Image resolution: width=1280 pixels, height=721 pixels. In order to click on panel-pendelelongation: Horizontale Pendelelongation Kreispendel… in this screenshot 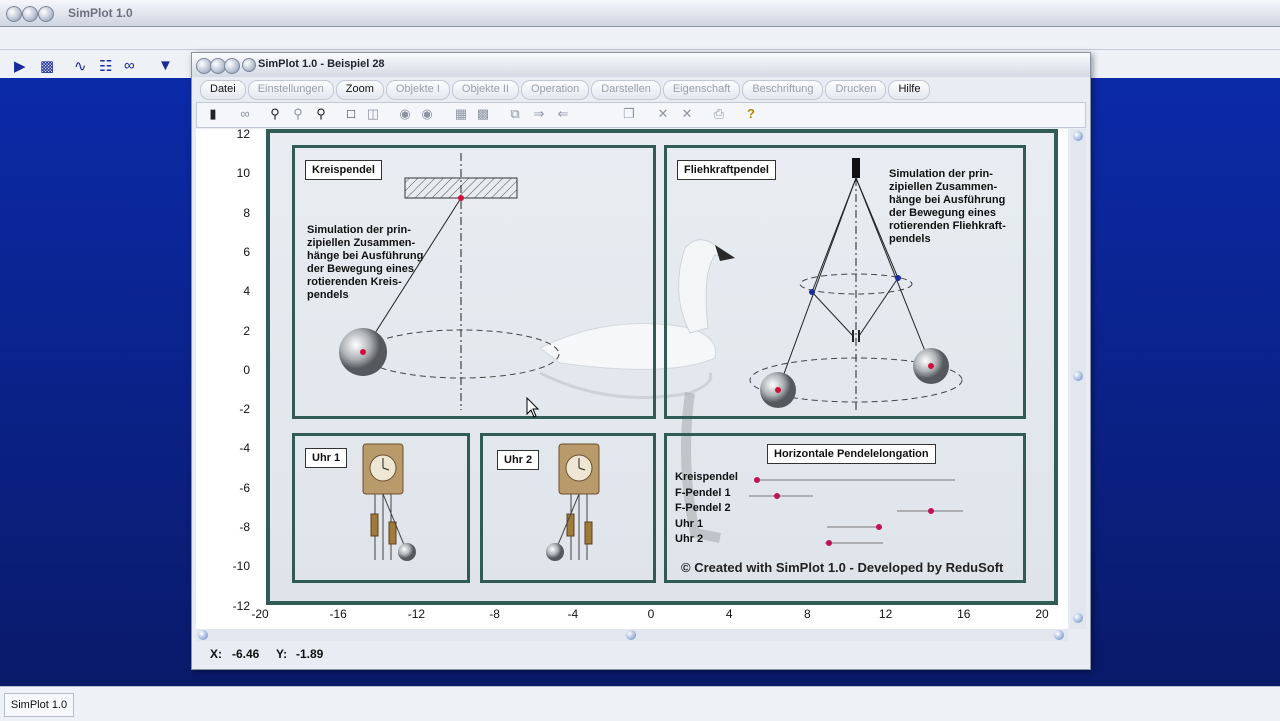, I will do `click(845, 508)`.